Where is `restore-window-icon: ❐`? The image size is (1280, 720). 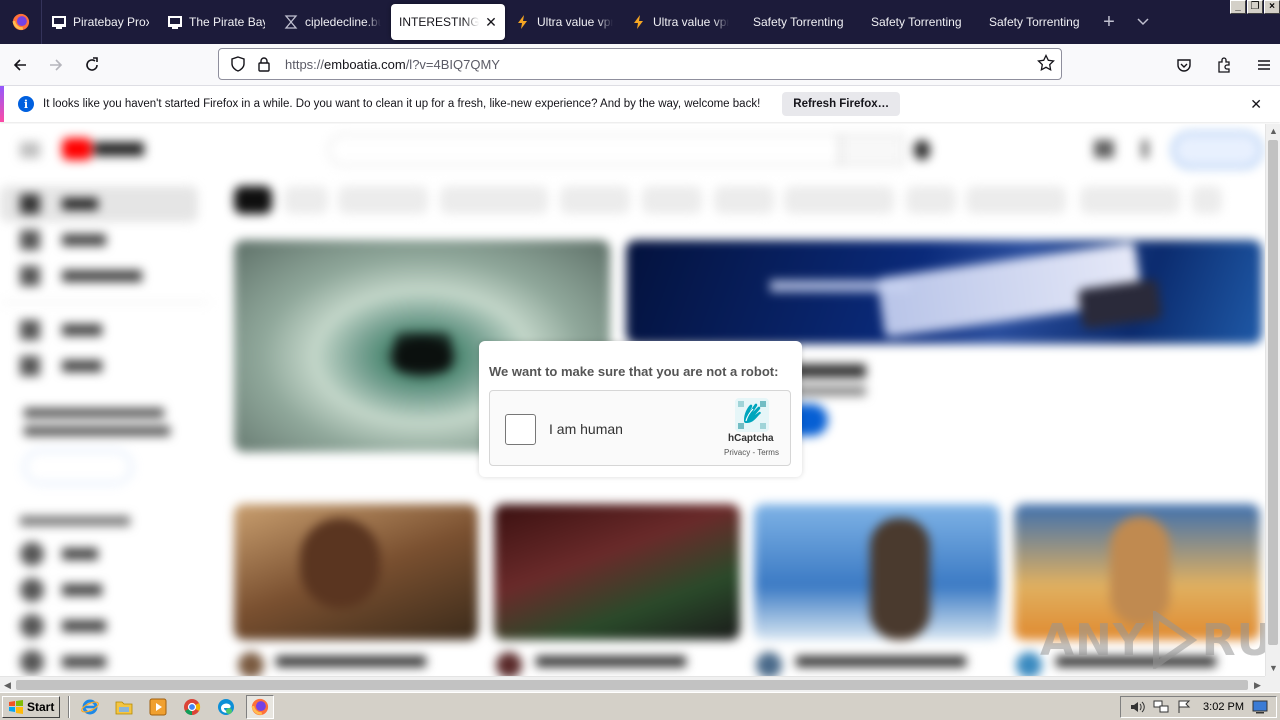
restore-window-icon: ❐ is located at coordinates (1255, 7).